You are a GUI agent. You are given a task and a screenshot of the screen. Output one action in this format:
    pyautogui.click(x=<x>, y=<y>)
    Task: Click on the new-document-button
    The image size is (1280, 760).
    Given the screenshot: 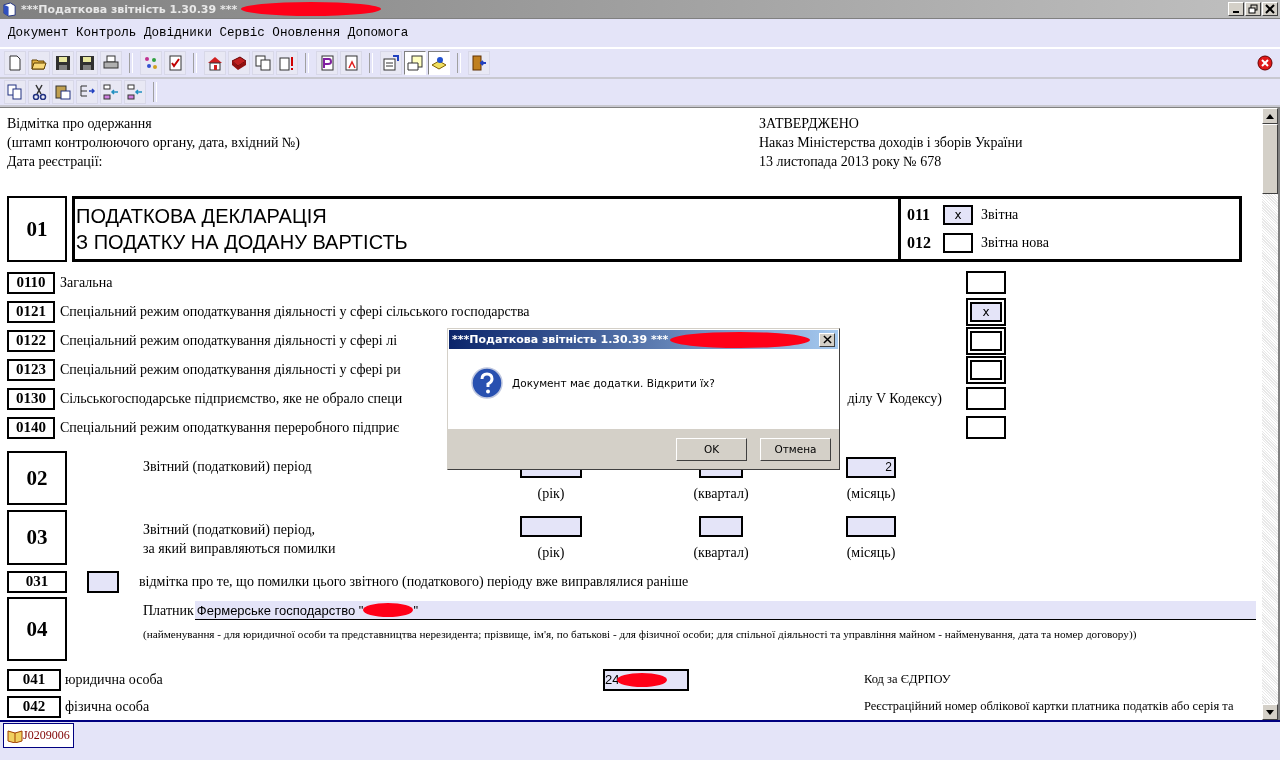 What is the action you would take?
    pyautogui.click(x=15, y=63)
    